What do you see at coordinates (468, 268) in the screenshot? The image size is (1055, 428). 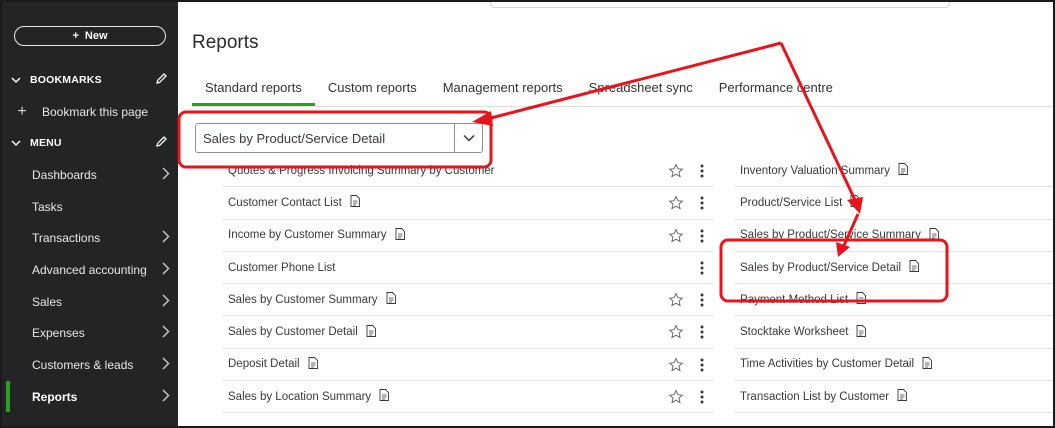 I see `list-item: Customer Phone List` at bounding box center [468, 268].